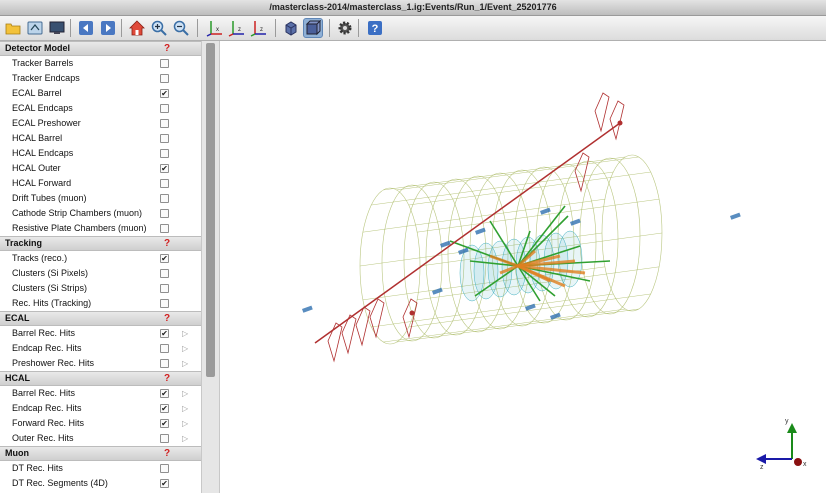 This screenshot has height=495, width=826. What do you see at coordinates (100, 288) in the screenshot?
I see `layer-row: Clusters (Si Strips)` at bounding box center [100, 288].